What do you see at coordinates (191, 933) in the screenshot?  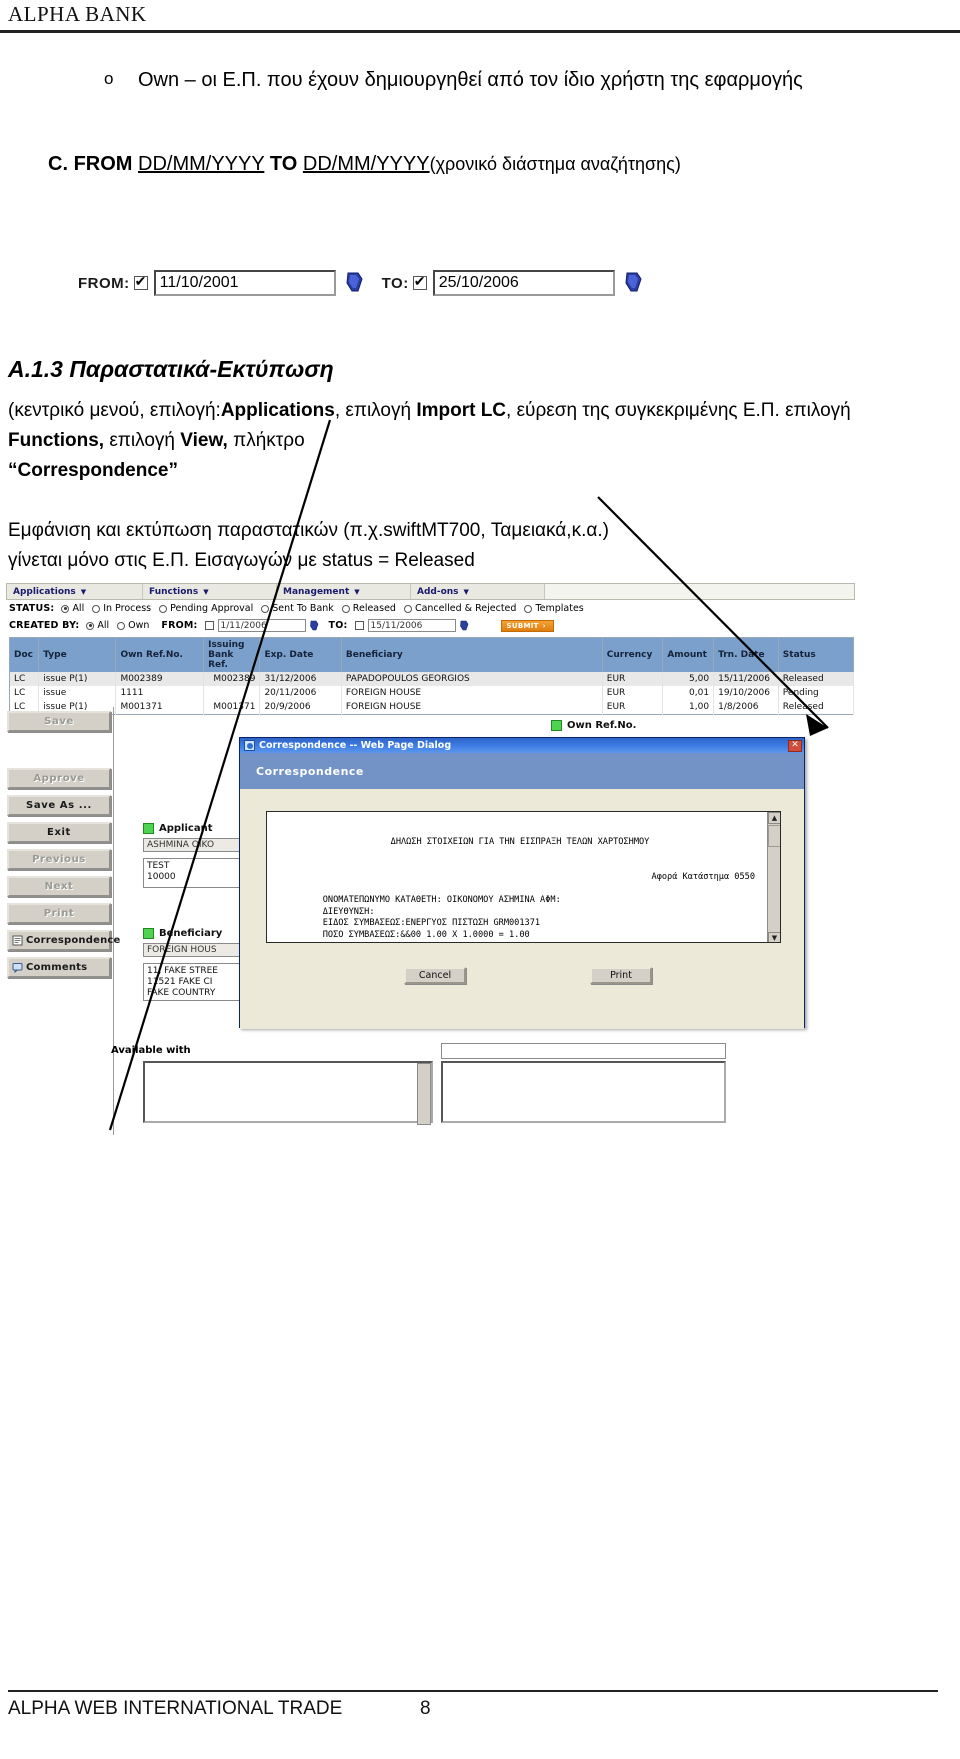 I see `beneficiary-title: Beneficiary` at bounding box center [191, 933].